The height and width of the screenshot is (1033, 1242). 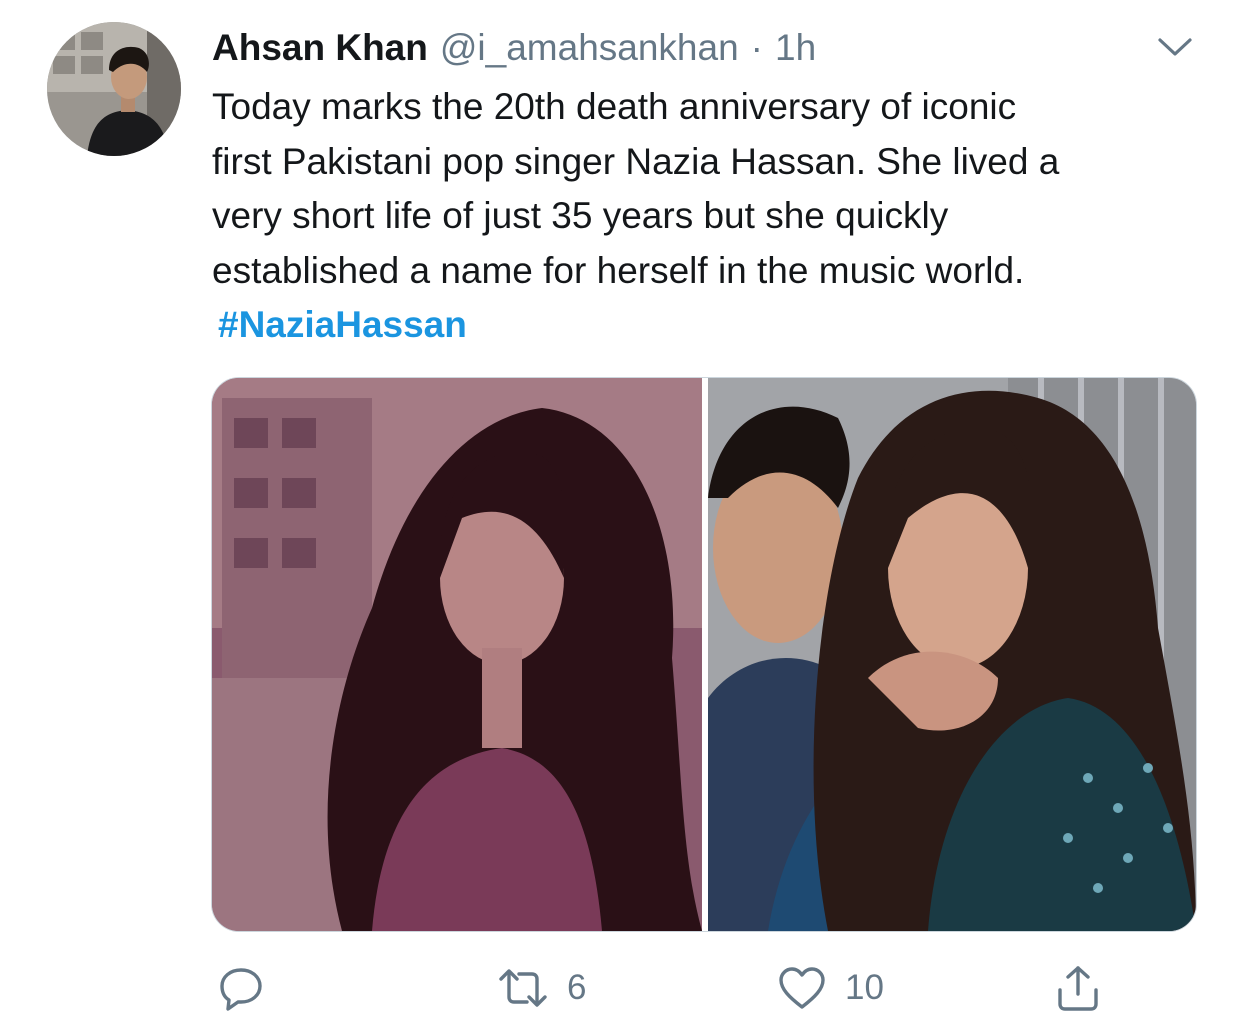 I want to click on hashtag-link: #NaziaHassan, so click(x=342, y=325).